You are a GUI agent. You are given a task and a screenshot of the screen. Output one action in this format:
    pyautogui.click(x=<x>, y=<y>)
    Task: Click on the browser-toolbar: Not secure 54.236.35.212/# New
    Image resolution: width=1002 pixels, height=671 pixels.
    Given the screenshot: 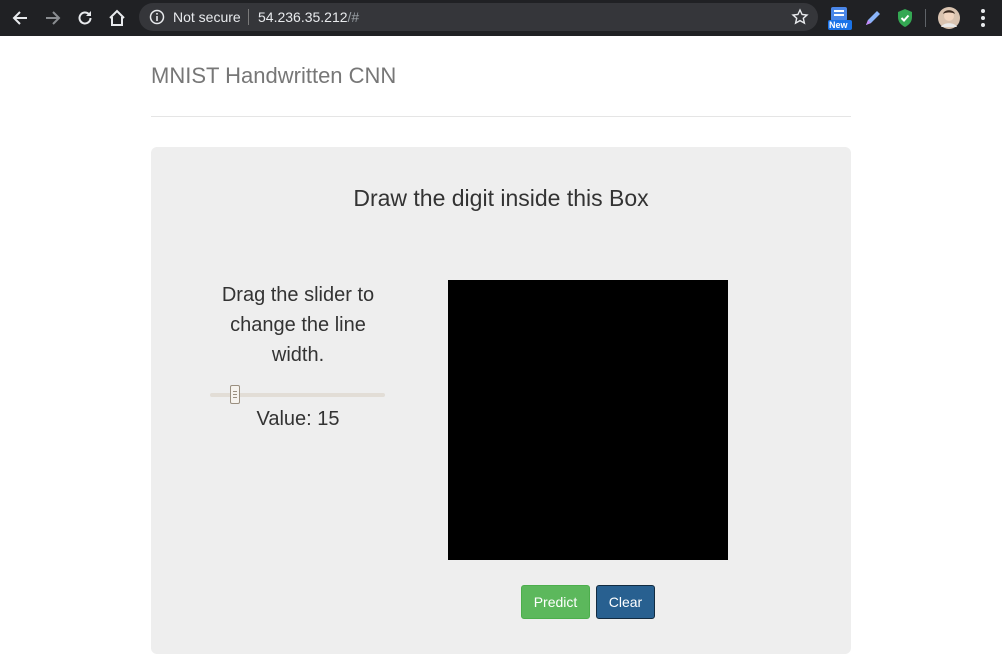 What is the action you would take?
    pyautogui.click(x=501, y=18)
    